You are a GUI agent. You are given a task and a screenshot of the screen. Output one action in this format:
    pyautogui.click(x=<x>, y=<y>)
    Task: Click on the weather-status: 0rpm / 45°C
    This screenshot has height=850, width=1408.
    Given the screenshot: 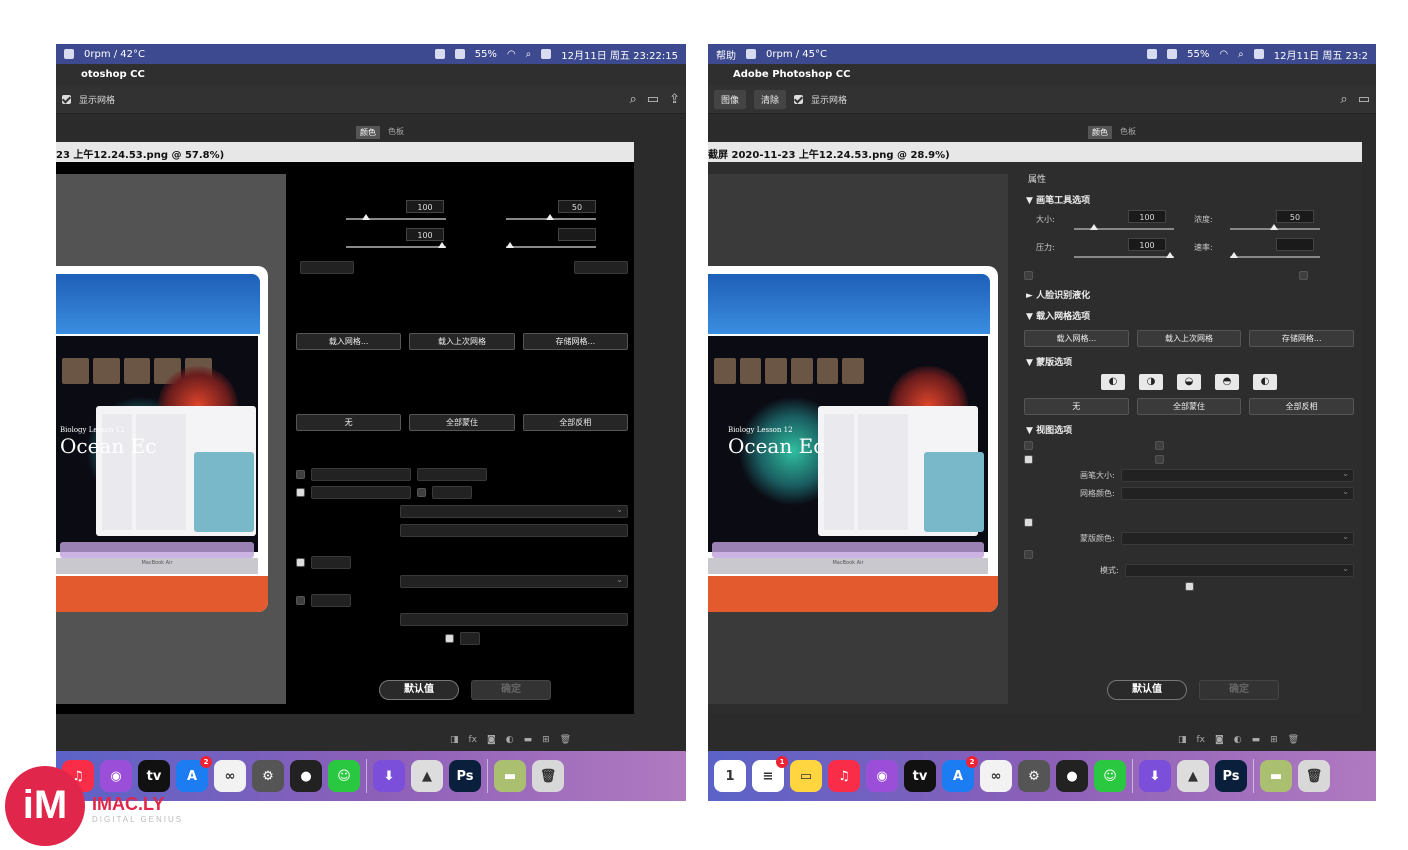 What is the action you would take?
    pyautogui.click(x=796, y=54)
    